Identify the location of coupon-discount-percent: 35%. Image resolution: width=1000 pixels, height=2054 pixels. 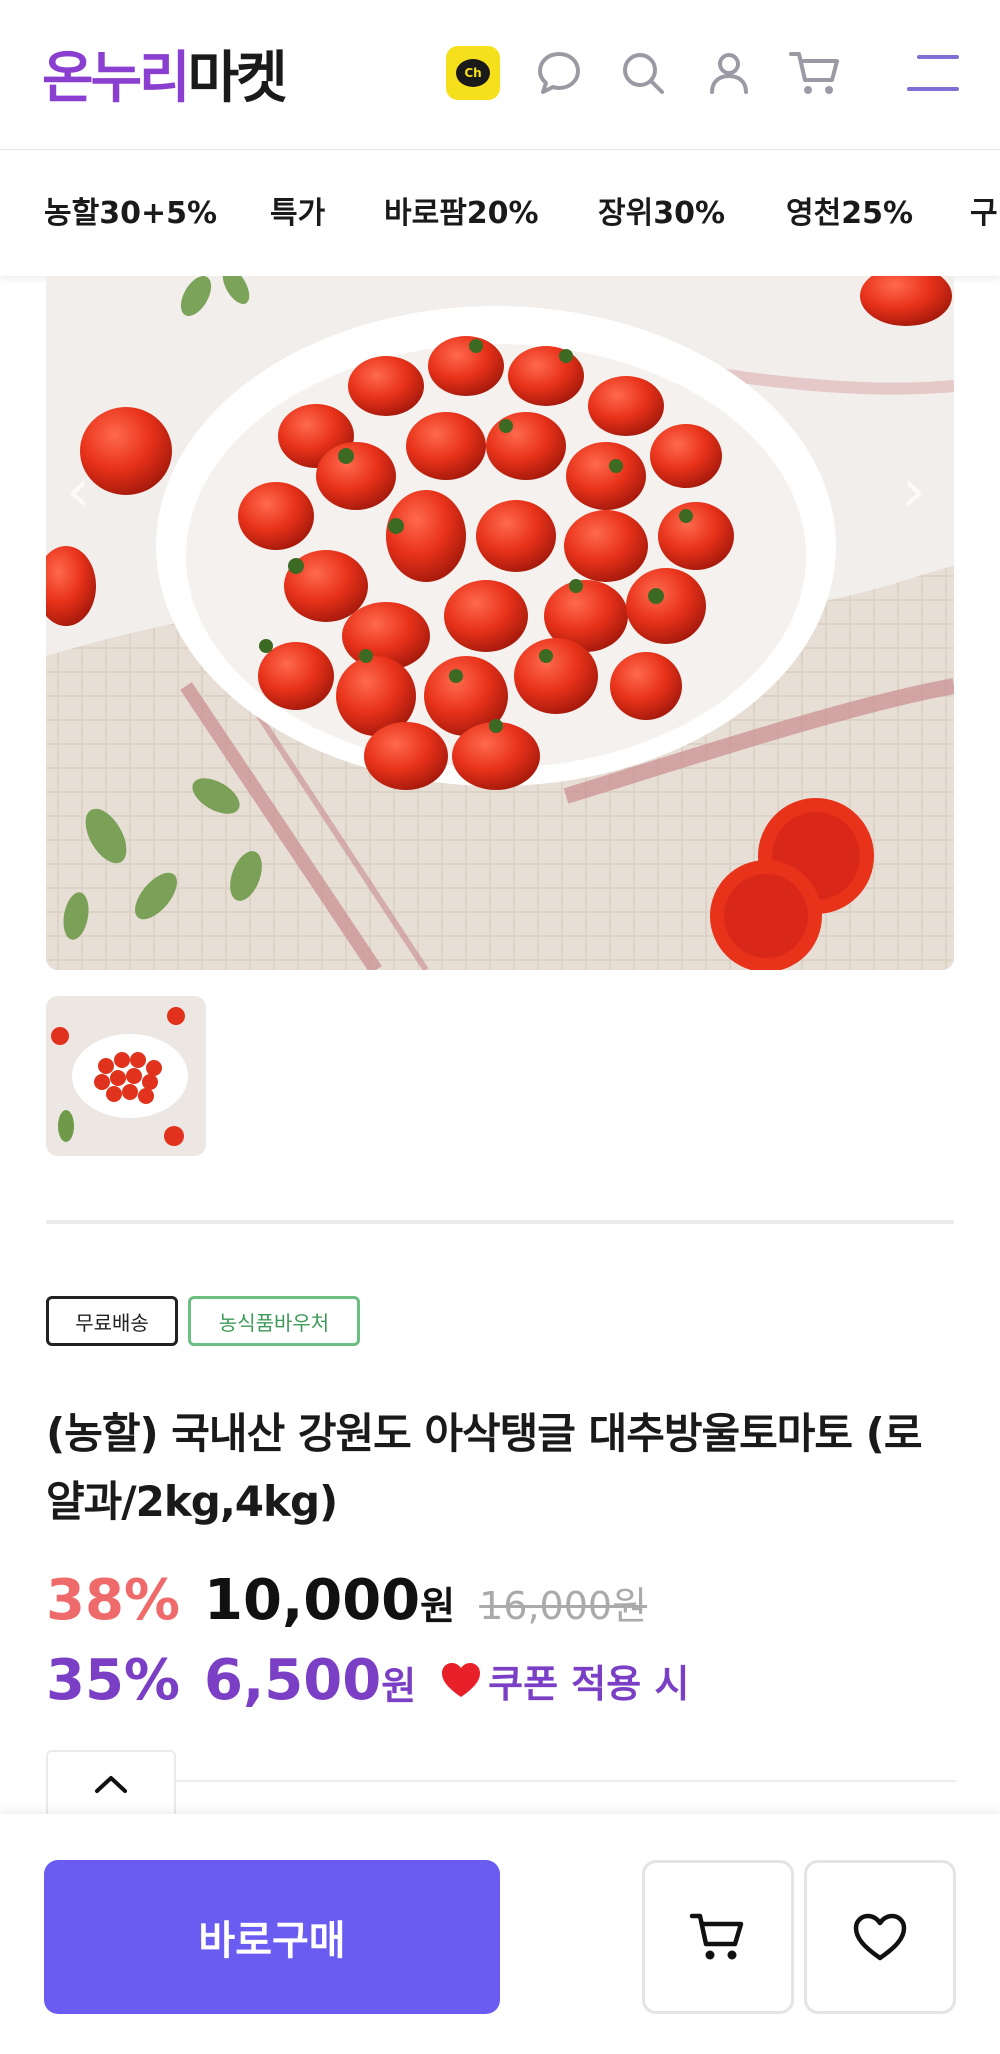
(113, 1680).